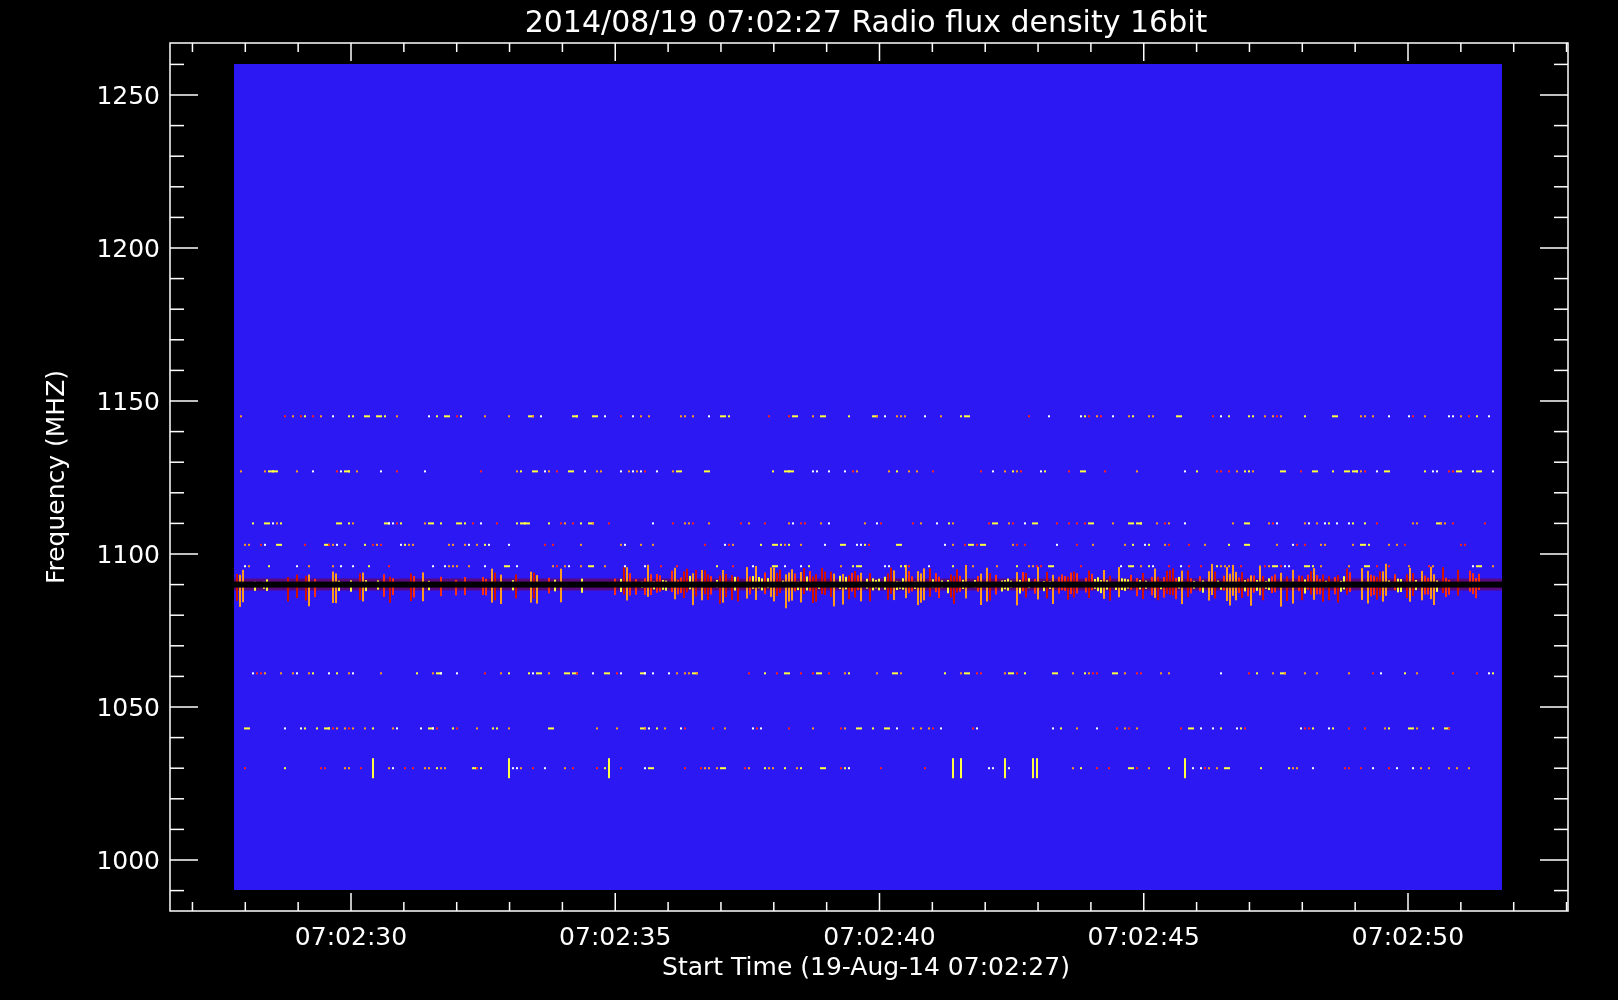 The image size is (1618, 1000). What do you see at coordinates (128, 860) in the screenshot?
I see `y-tick-label: 1000` at bounding box center [128, 860].